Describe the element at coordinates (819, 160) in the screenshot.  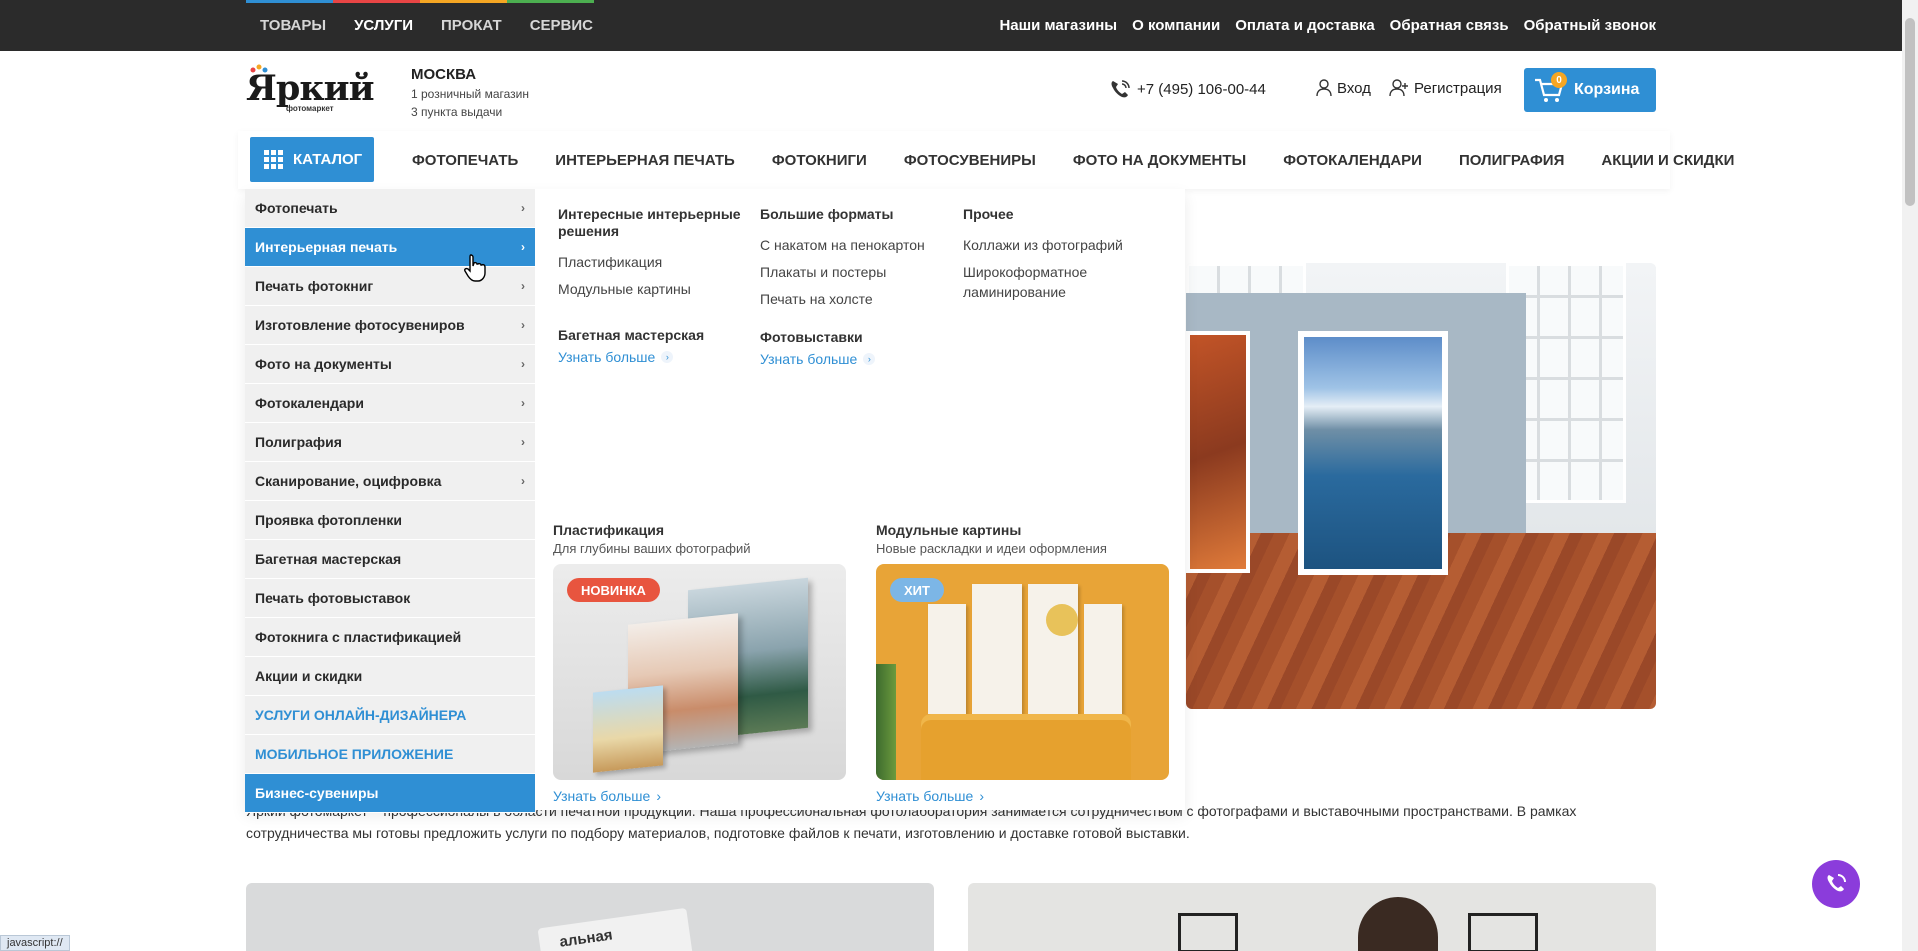
I see `nav-photobooks: ФОТОКНИГИ` at that location.